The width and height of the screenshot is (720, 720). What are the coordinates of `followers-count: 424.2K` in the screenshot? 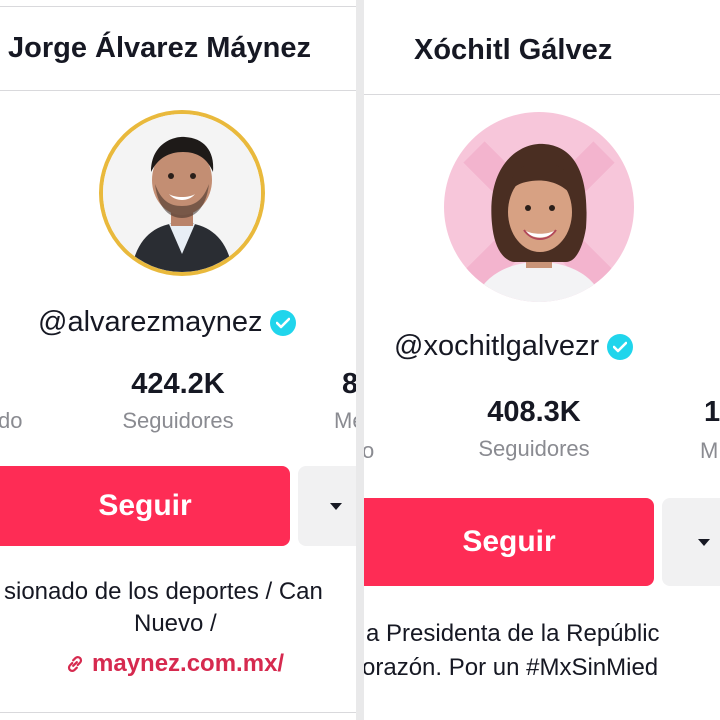 It's located at (178, 384).